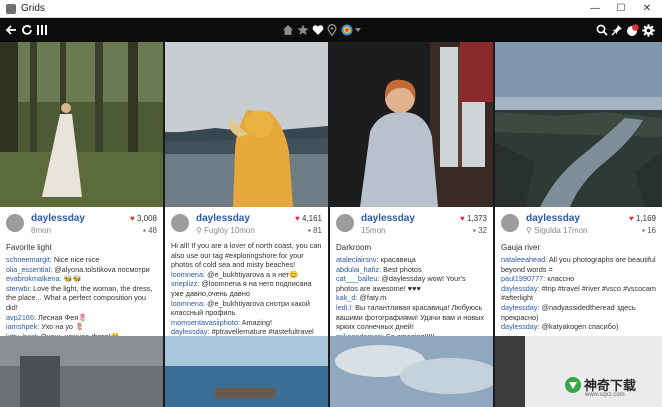 This screenshot has width=662, height=407. Describe the element at coordinates (621, 9) in the screenshot. I see `maximize-button: ☐` at that location.